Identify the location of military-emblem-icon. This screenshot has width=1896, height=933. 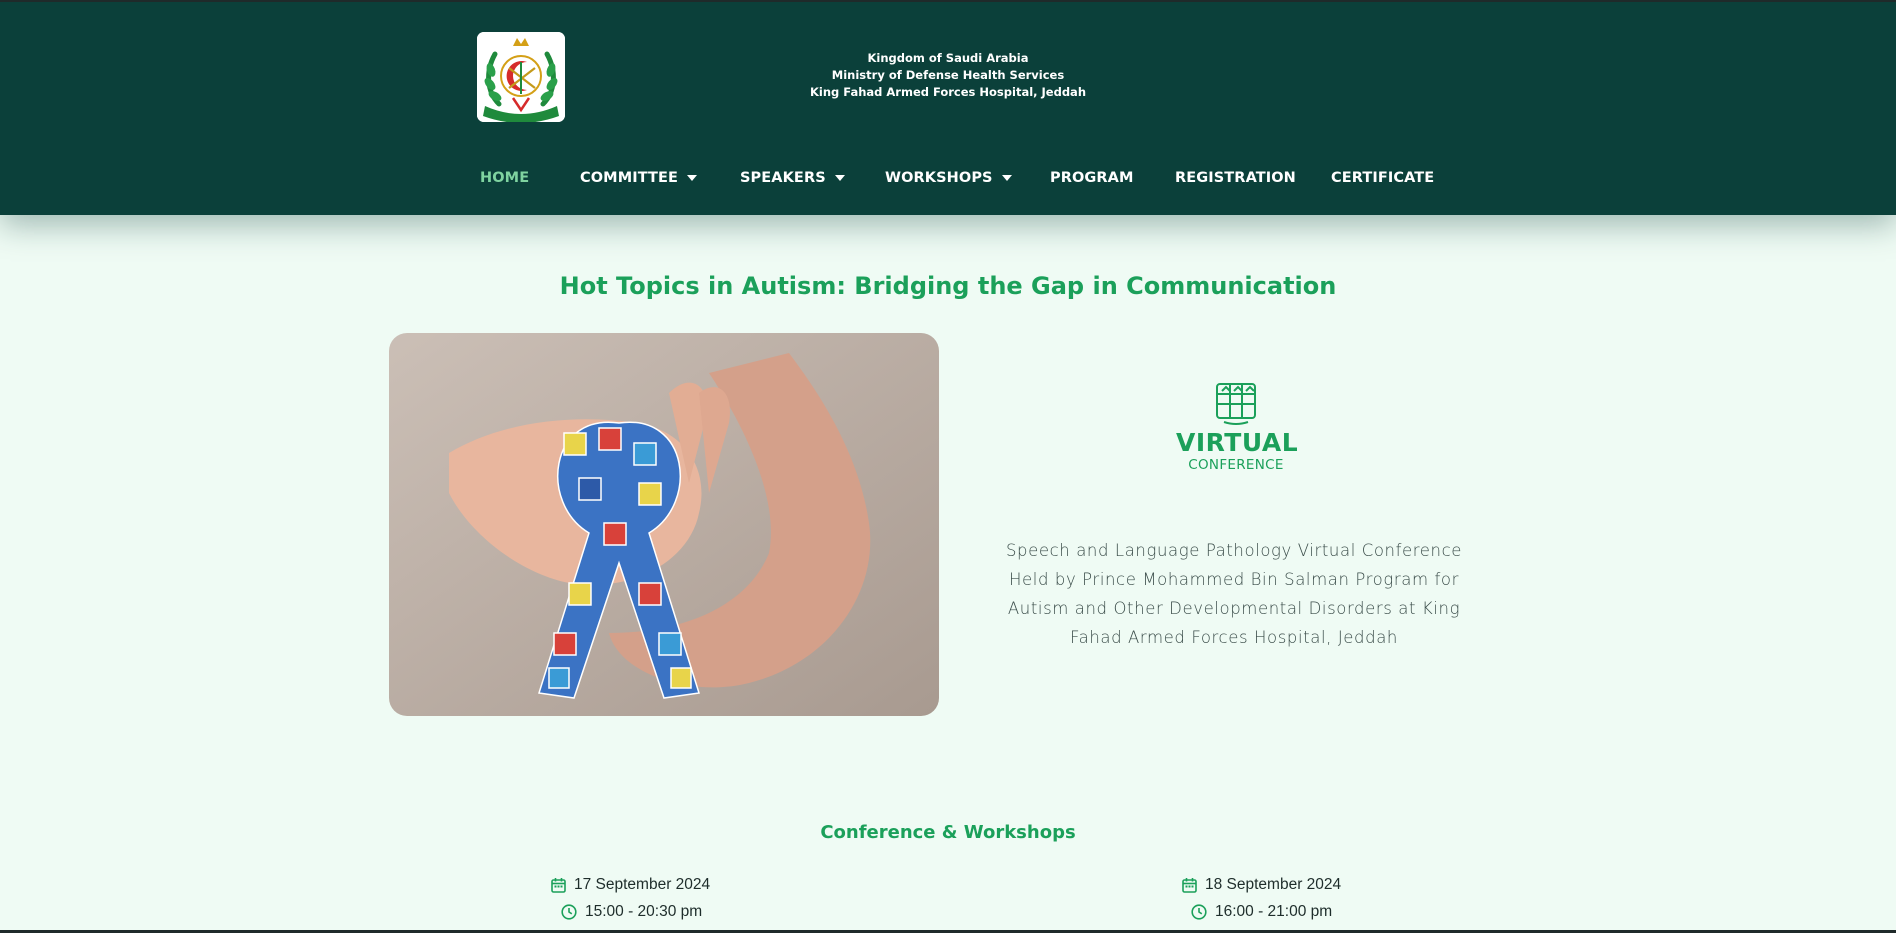
(521, 77).